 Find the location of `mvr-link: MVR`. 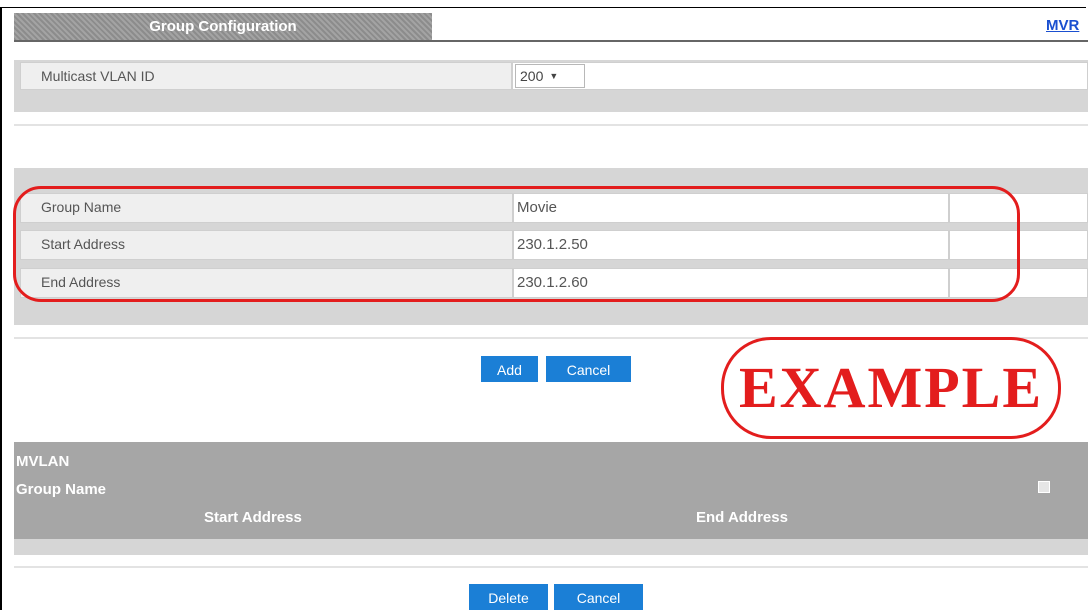

mvr-link: MVR is located at coordinates (1062, 25).